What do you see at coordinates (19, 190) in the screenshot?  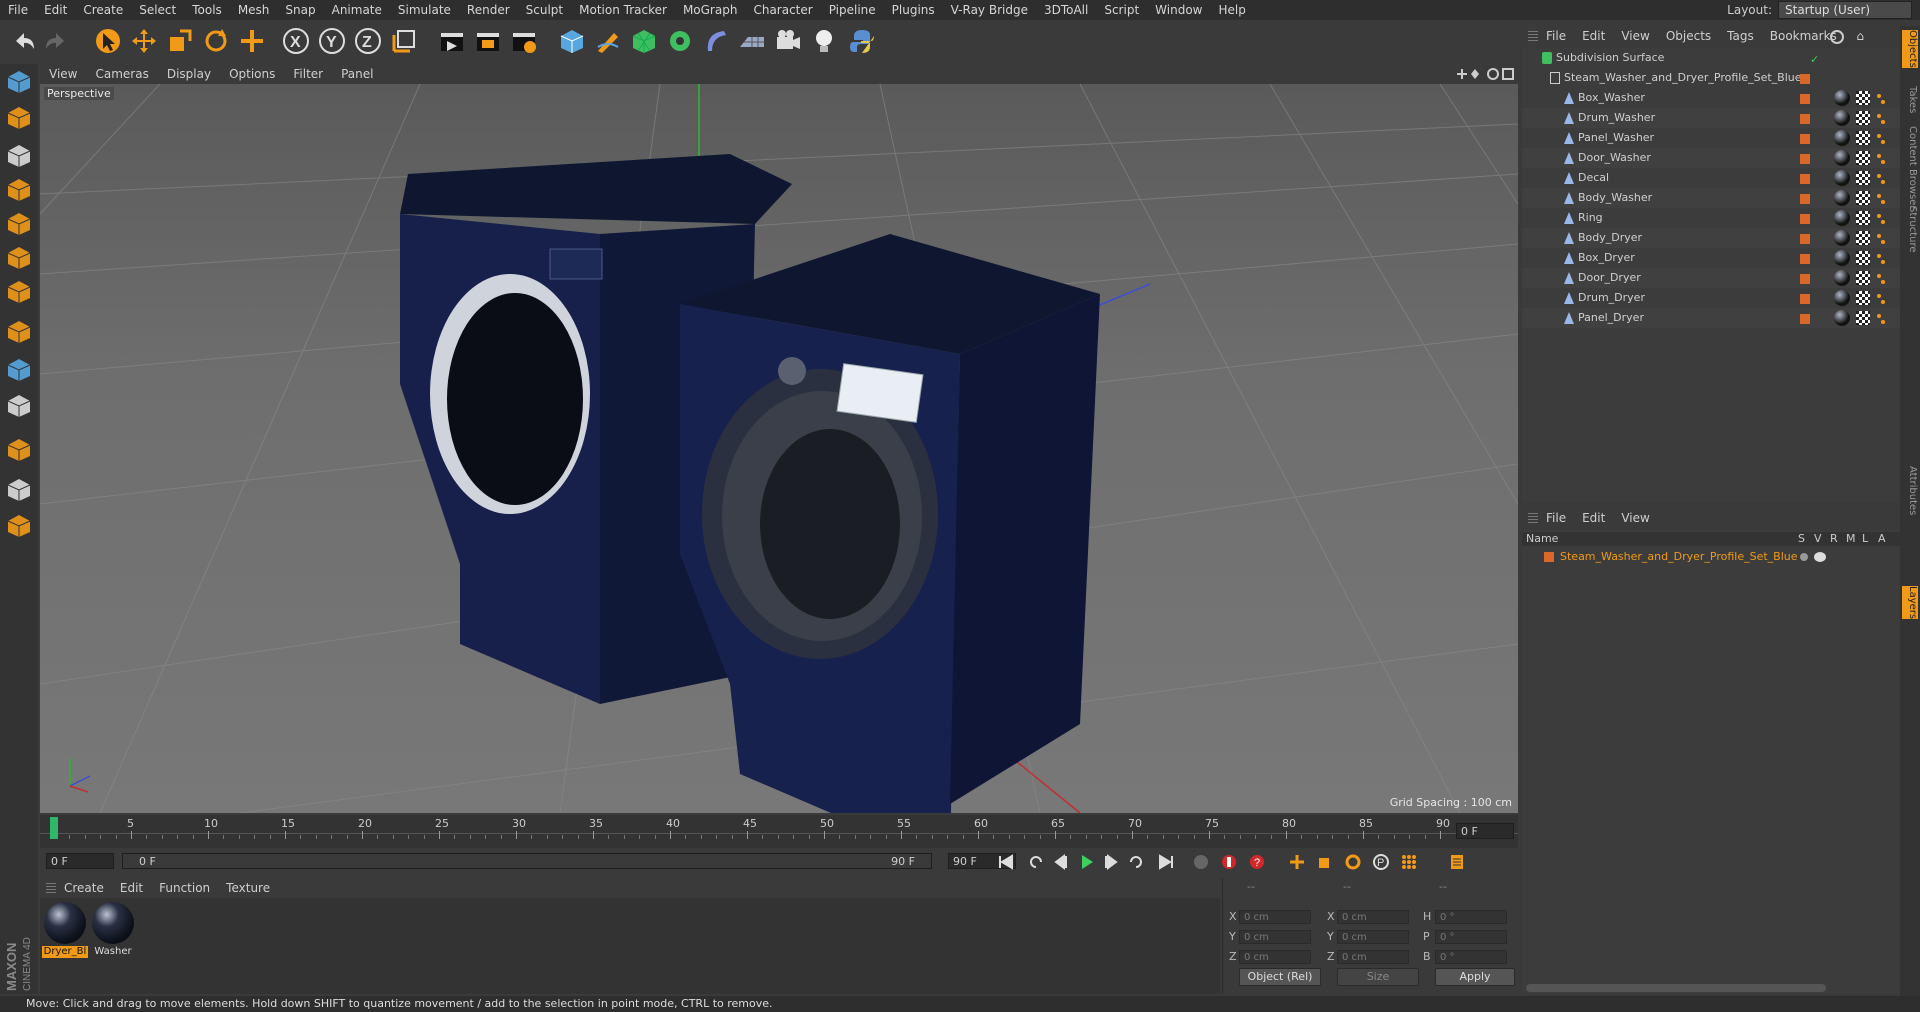 I see `workplane-icon` at bounding box center [19, 190].